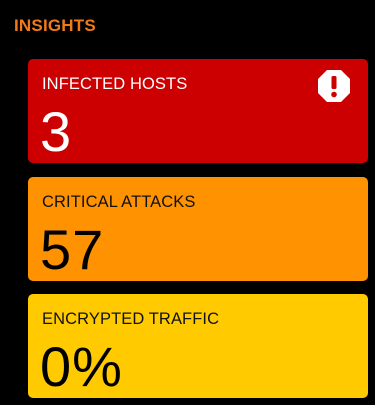 This screenshot has height=405, width=384. I want to click on infected-hosts-value: 3, so click(56, 131).